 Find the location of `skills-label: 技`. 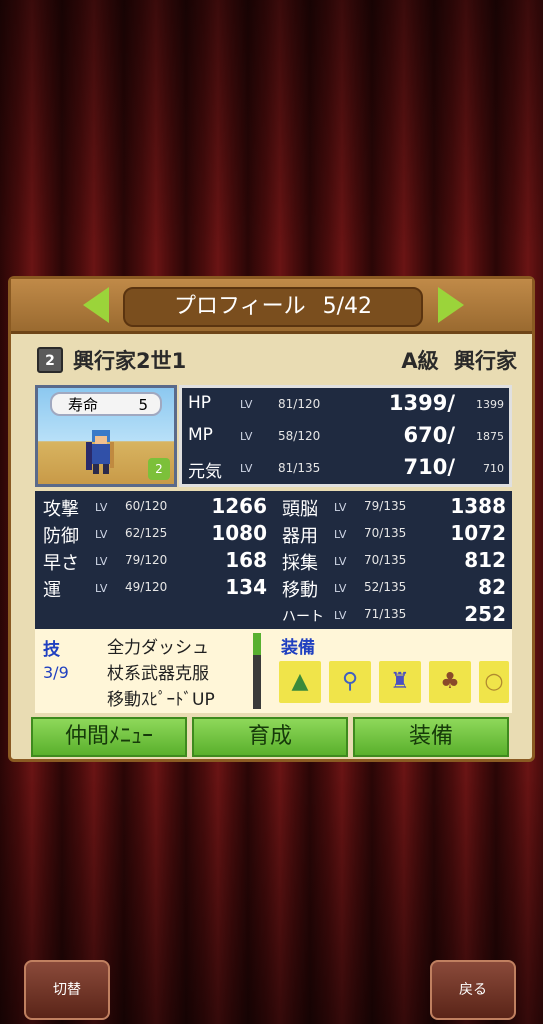

skills-label: 技 is located at coordinates (51, 650).